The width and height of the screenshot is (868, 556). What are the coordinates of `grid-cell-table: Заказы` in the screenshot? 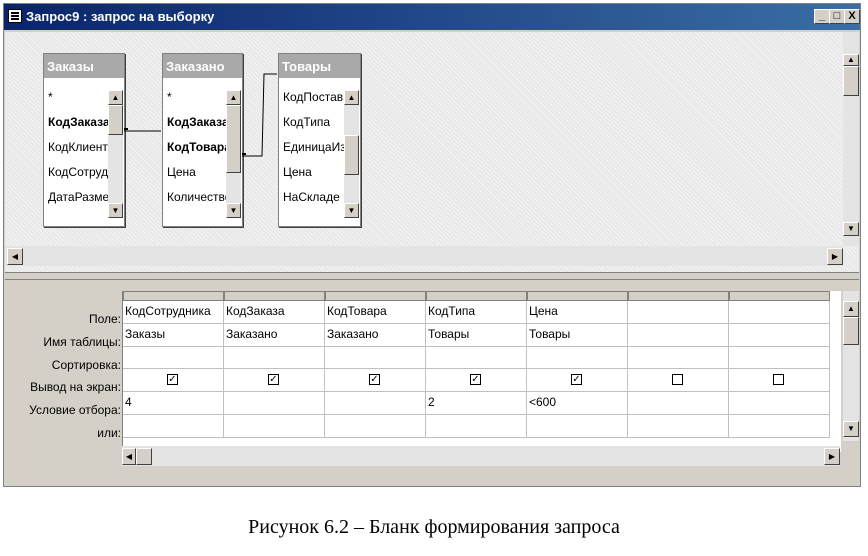 It's located at (173, 335).